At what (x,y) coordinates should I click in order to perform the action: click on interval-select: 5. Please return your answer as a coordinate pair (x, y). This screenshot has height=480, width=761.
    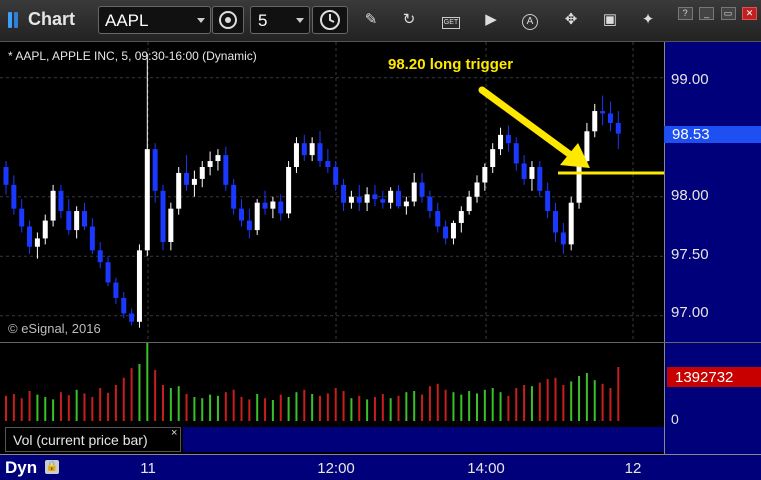
    Looking at the image, I should click on (280, 20).